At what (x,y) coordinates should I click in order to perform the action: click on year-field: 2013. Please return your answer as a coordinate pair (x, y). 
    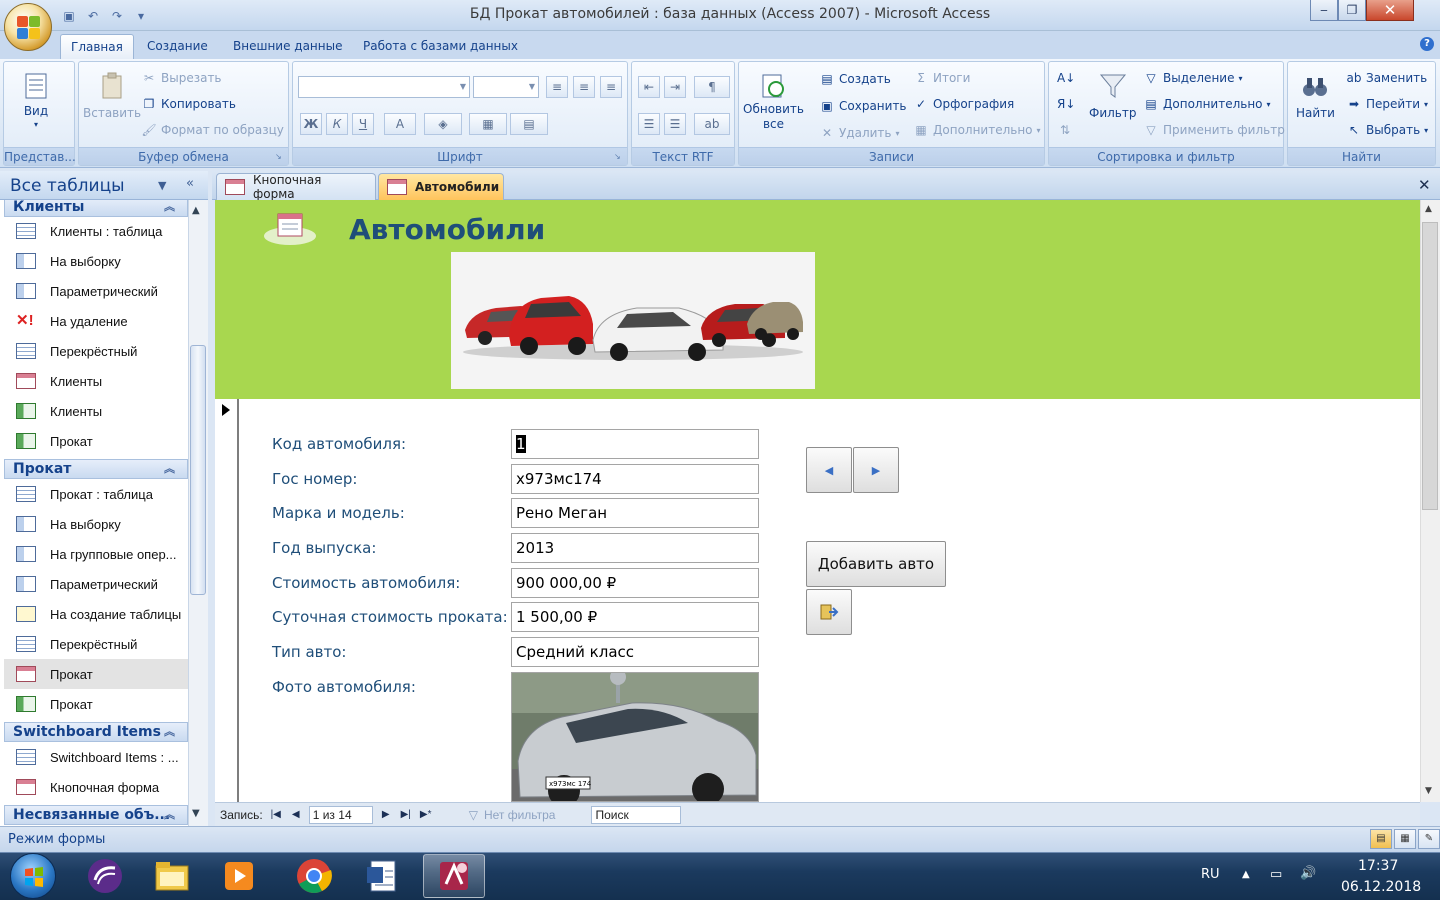
    Looking at the image, I should click on (635, 548).